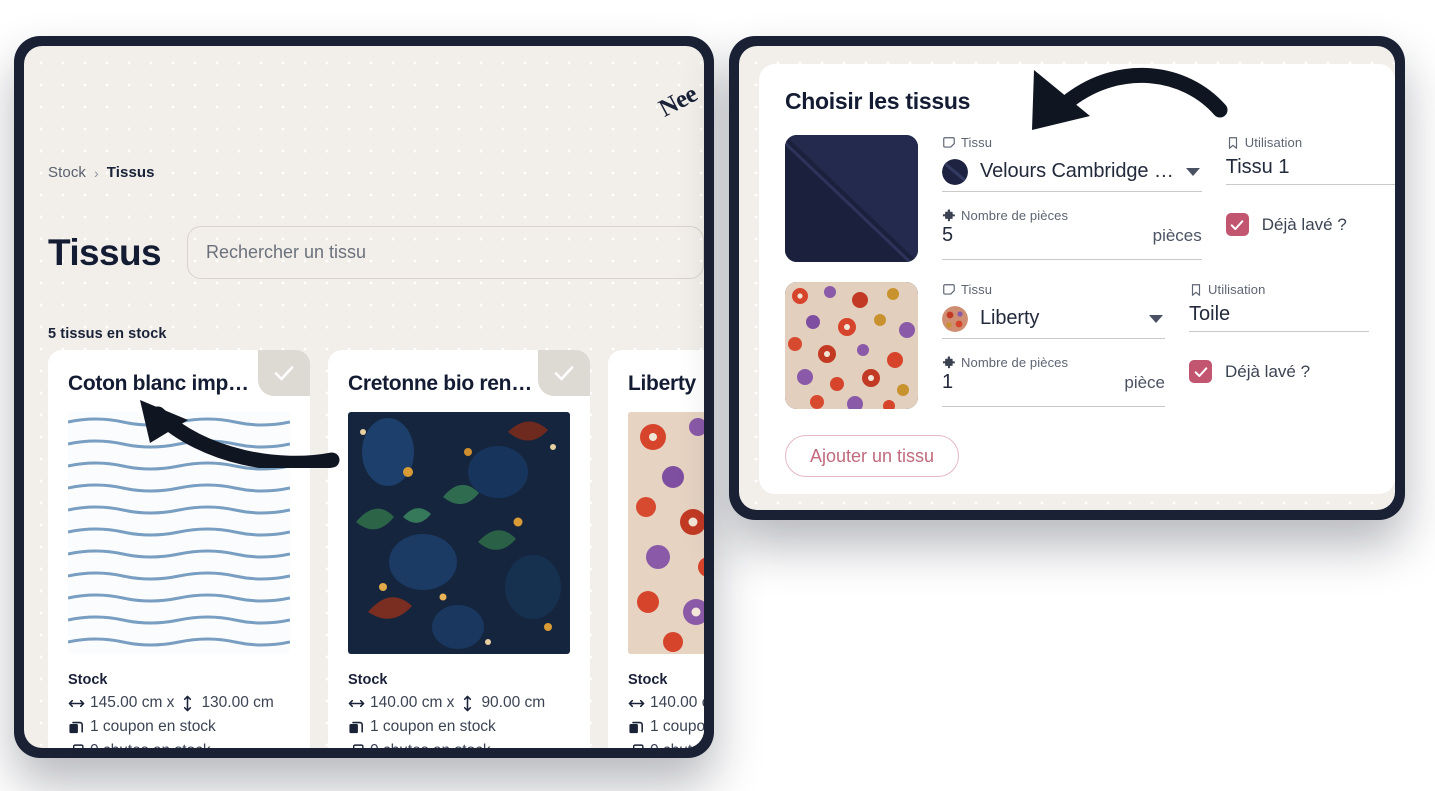 Image resolution: width=1435 pixels, height=791 pixels. What do you see at coordinates (878, 101) in the screenshot?
I see `panel-title: Choisir les tissus` at bounding box center [878, 101].